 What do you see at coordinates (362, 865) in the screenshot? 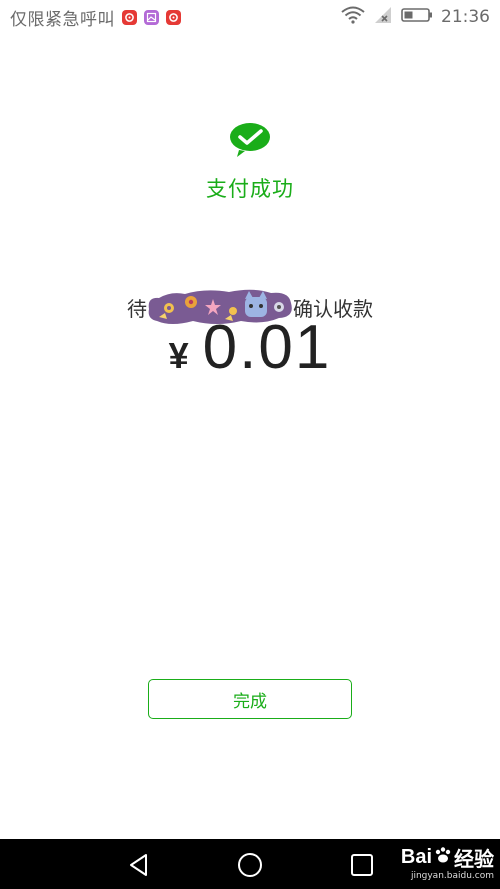
I see `recent-apps-icon` at bounding box center [362, 865].